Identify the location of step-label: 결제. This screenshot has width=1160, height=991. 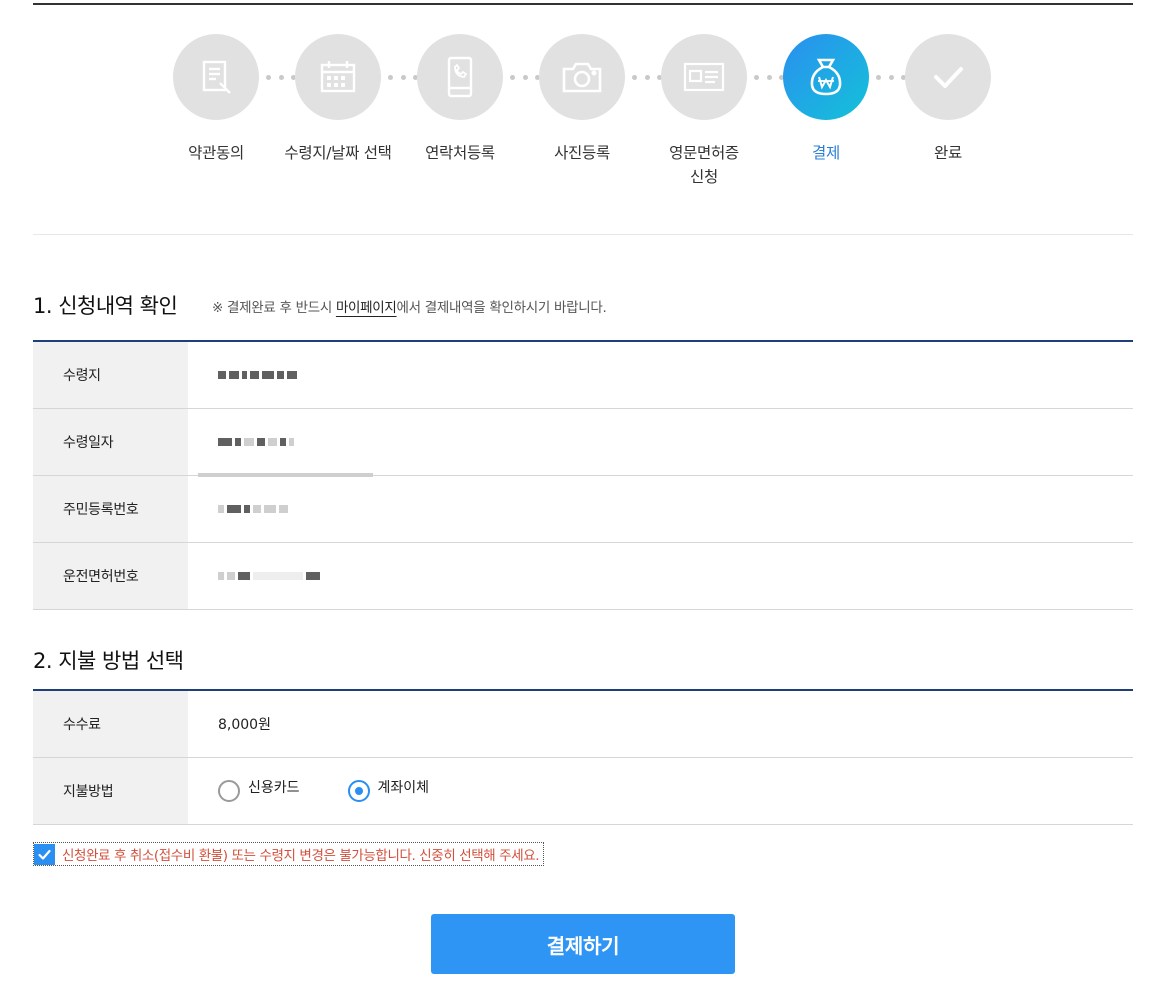
(826, 153).